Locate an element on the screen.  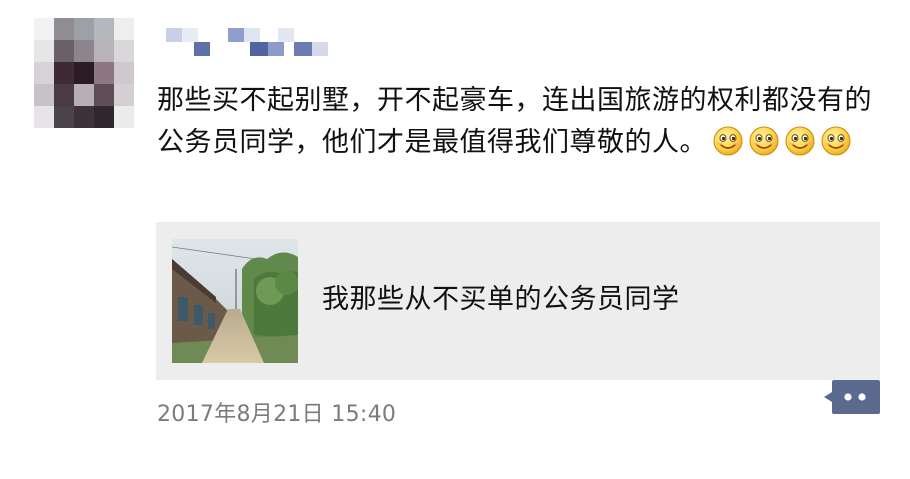
rural-road-photo-icon is located at coordinates (235, 301).